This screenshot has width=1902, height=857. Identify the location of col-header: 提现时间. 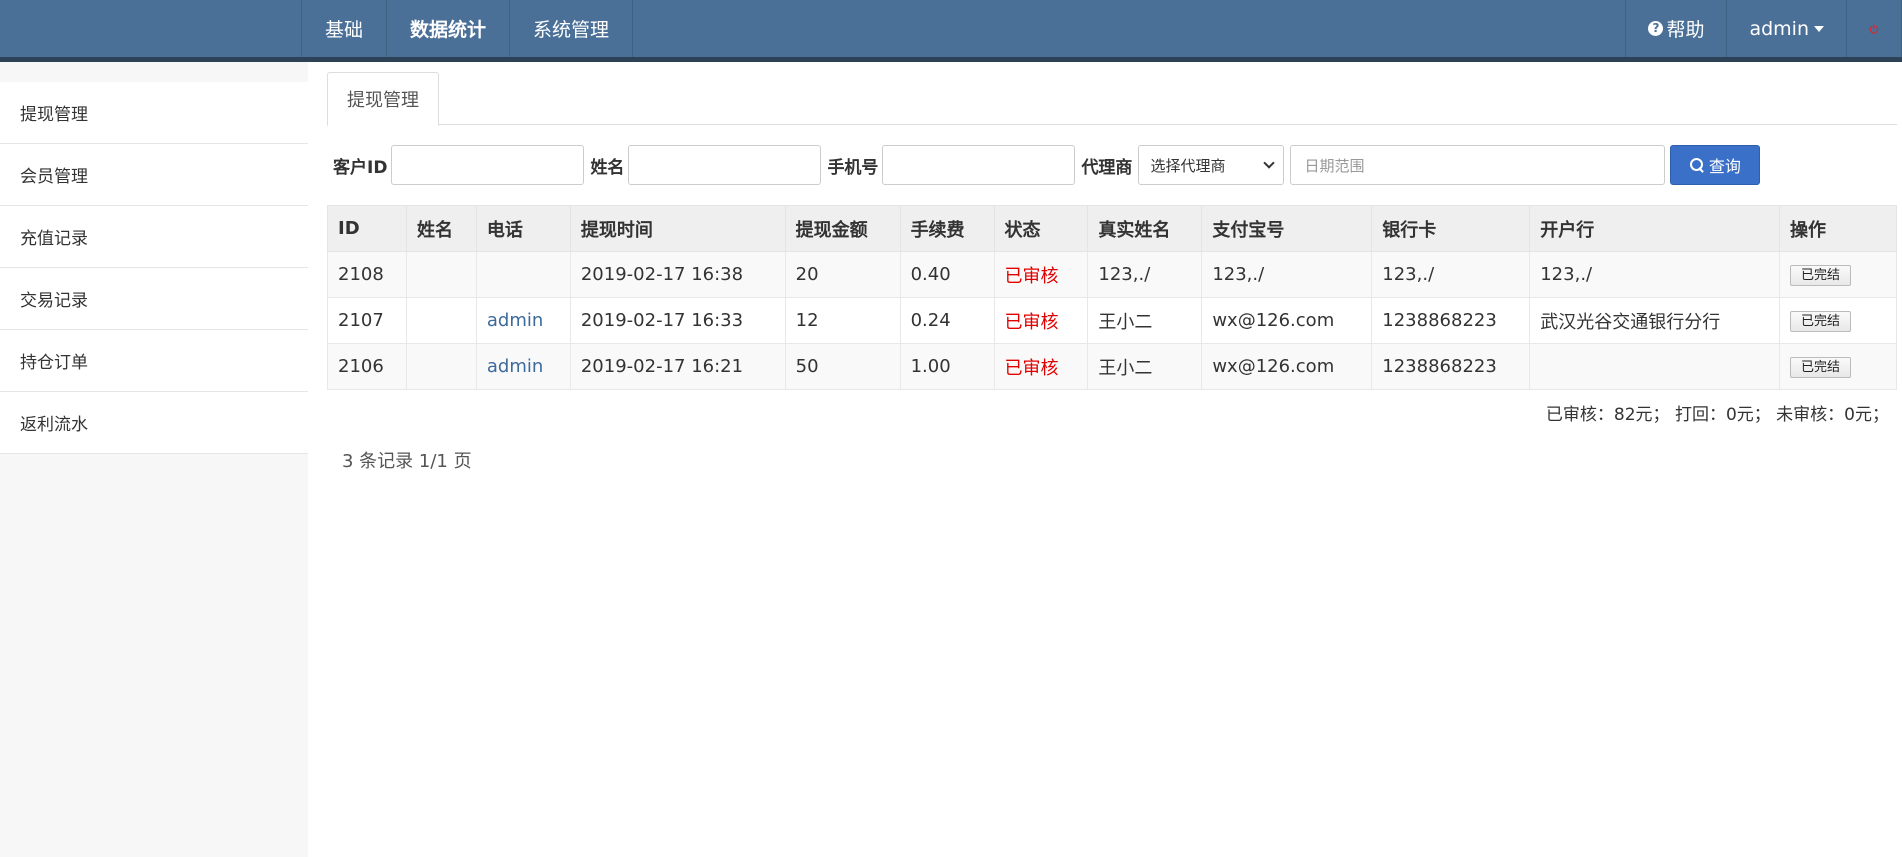
(677, 228).